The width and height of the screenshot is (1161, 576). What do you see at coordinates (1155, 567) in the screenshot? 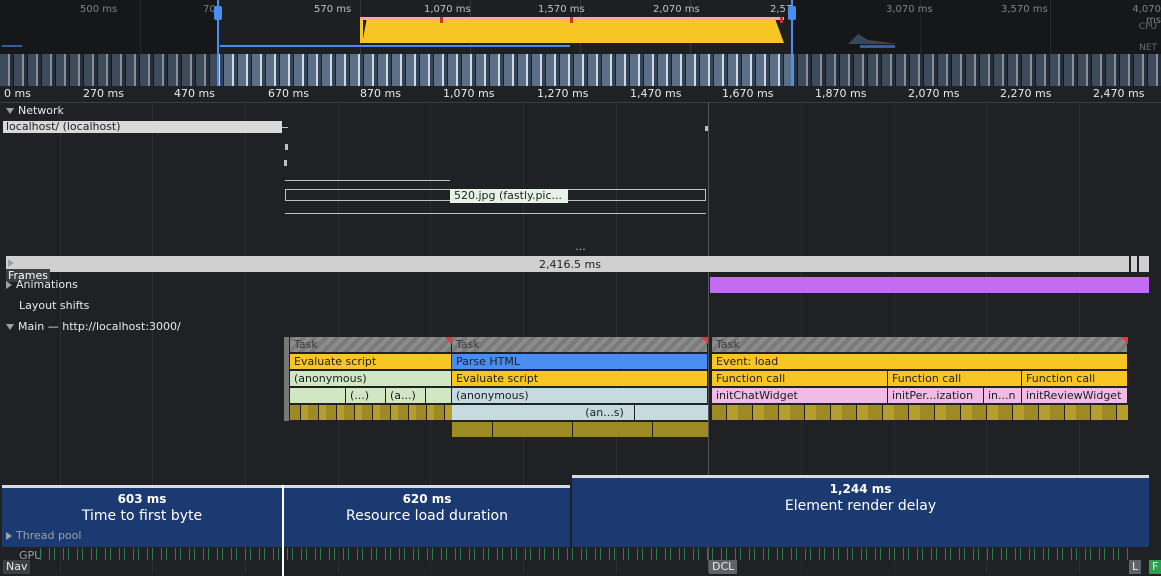
I see `first-paint-marker: F` at bounding box center [1155, 567].